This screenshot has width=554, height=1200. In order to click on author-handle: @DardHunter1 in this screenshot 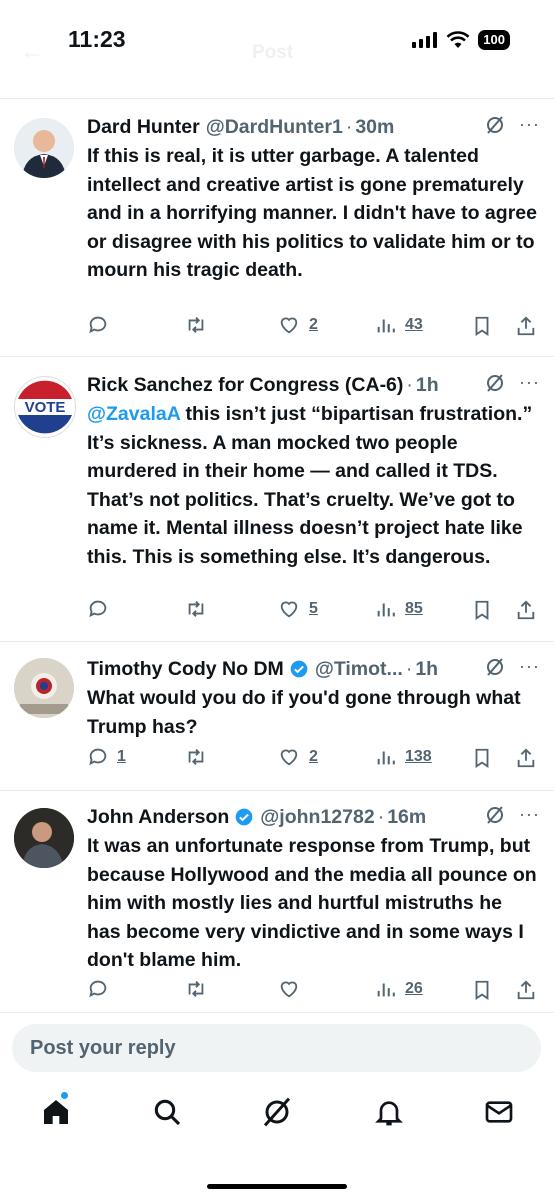, I will do `click(274, 127)`.